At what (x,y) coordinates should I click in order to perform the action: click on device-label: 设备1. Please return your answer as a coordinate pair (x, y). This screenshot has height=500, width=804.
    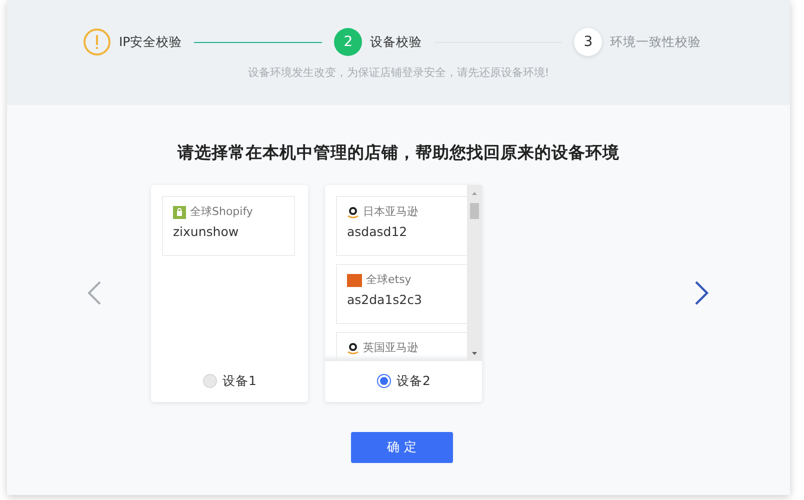
    Looking at the image, I should click on (239, 381).